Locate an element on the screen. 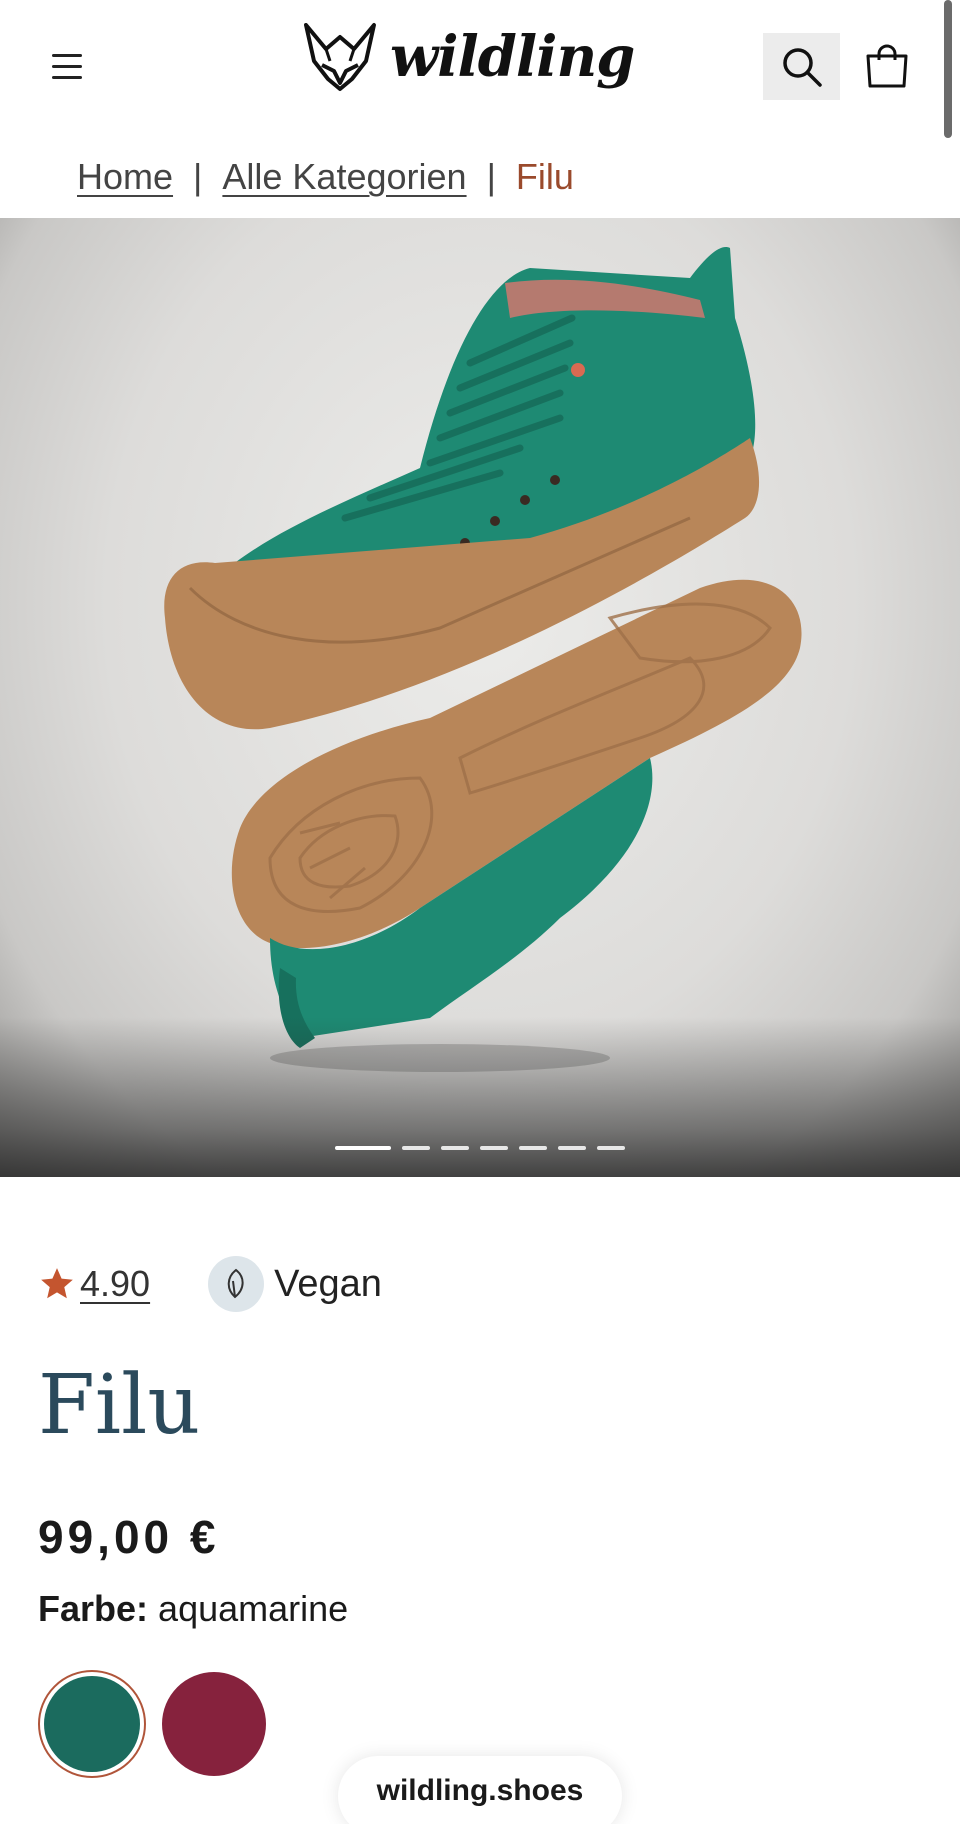 This screenshot has width=960, height=1824. product-meta-row: 4.90 Vegan is located at coordinates (210, 1284).